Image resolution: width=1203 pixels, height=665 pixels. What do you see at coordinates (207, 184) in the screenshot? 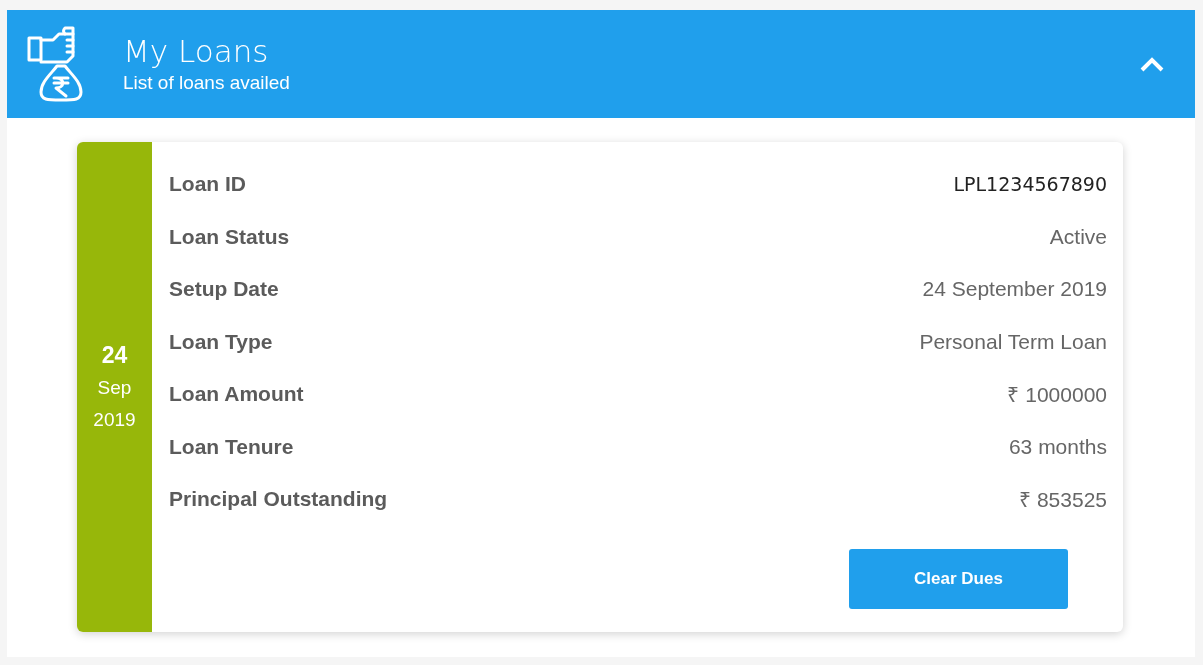
I see `detail-label: Loan ID` at bounding box center [207, 184].